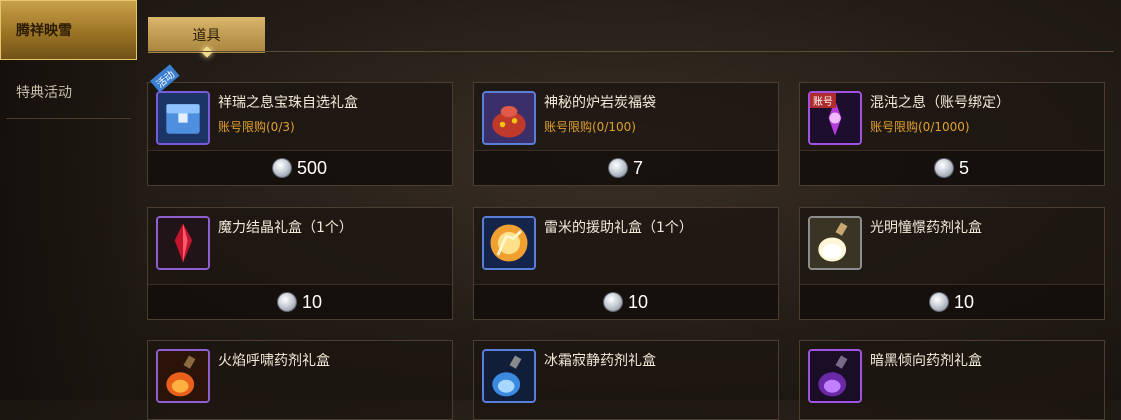 The image size is (1121, 420). I want to click on item-name: 祥瑞之息宝珠自选礼盒, so click(288, 103).